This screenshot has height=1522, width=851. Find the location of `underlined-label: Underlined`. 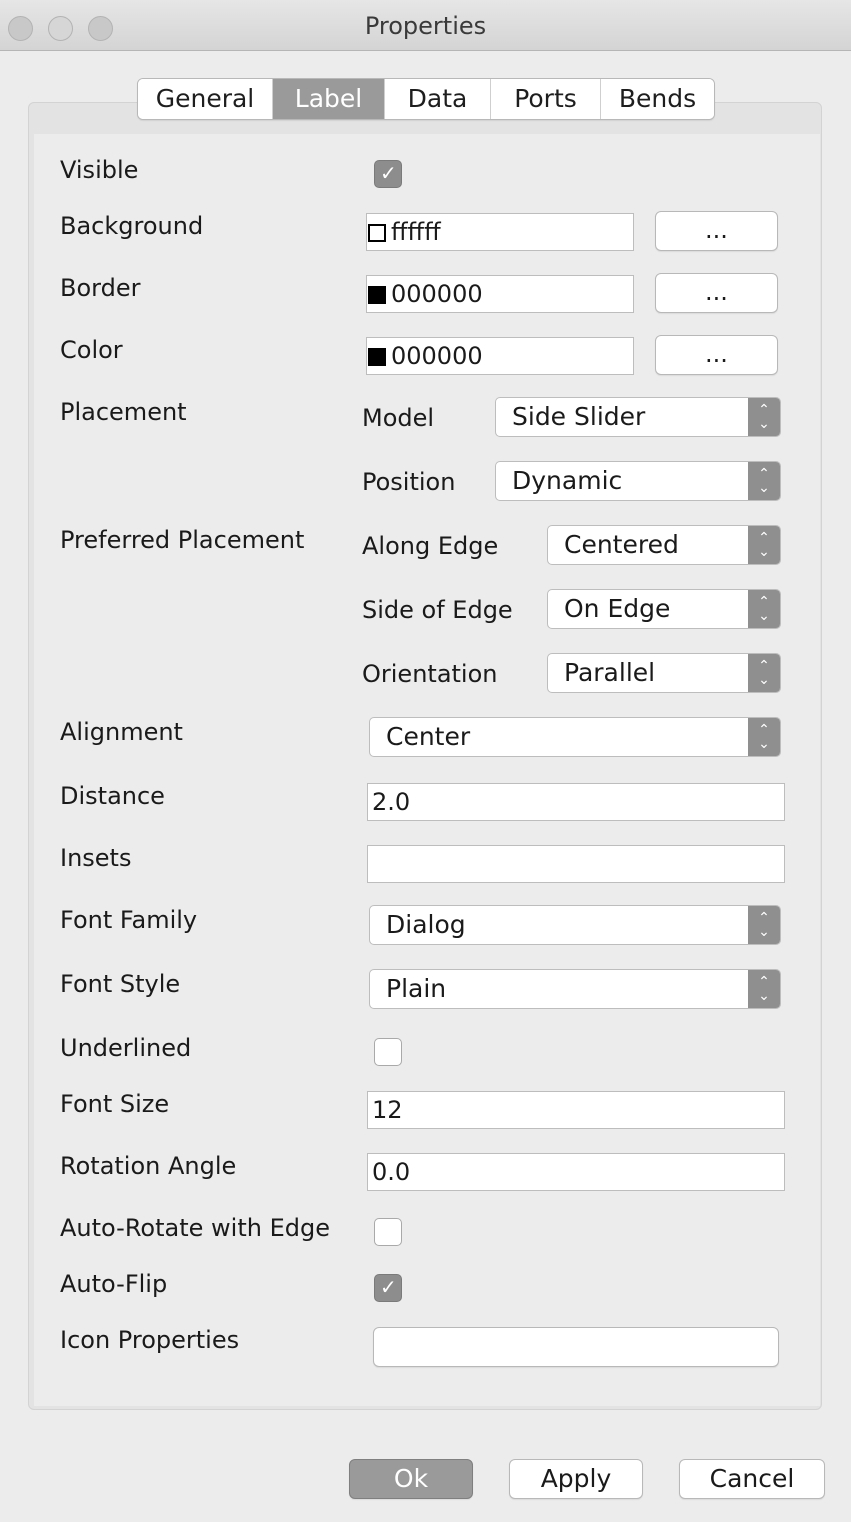

underlined-label: Underlined is located at coordinates (126, 1048).